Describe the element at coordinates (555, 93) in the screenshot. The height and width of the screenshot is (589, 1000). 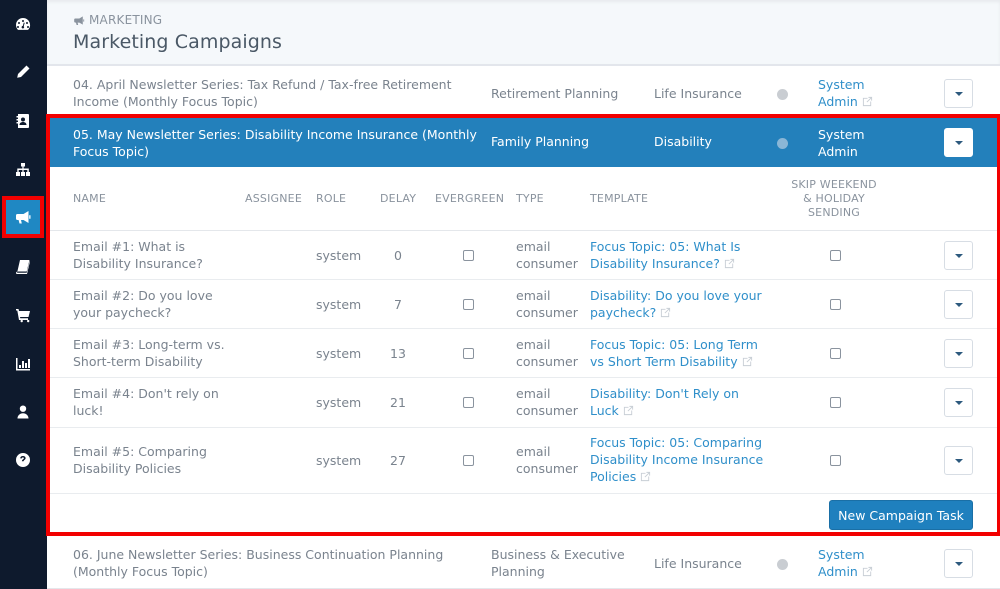
I see `campaign-category: Retirement Planning` at that location.